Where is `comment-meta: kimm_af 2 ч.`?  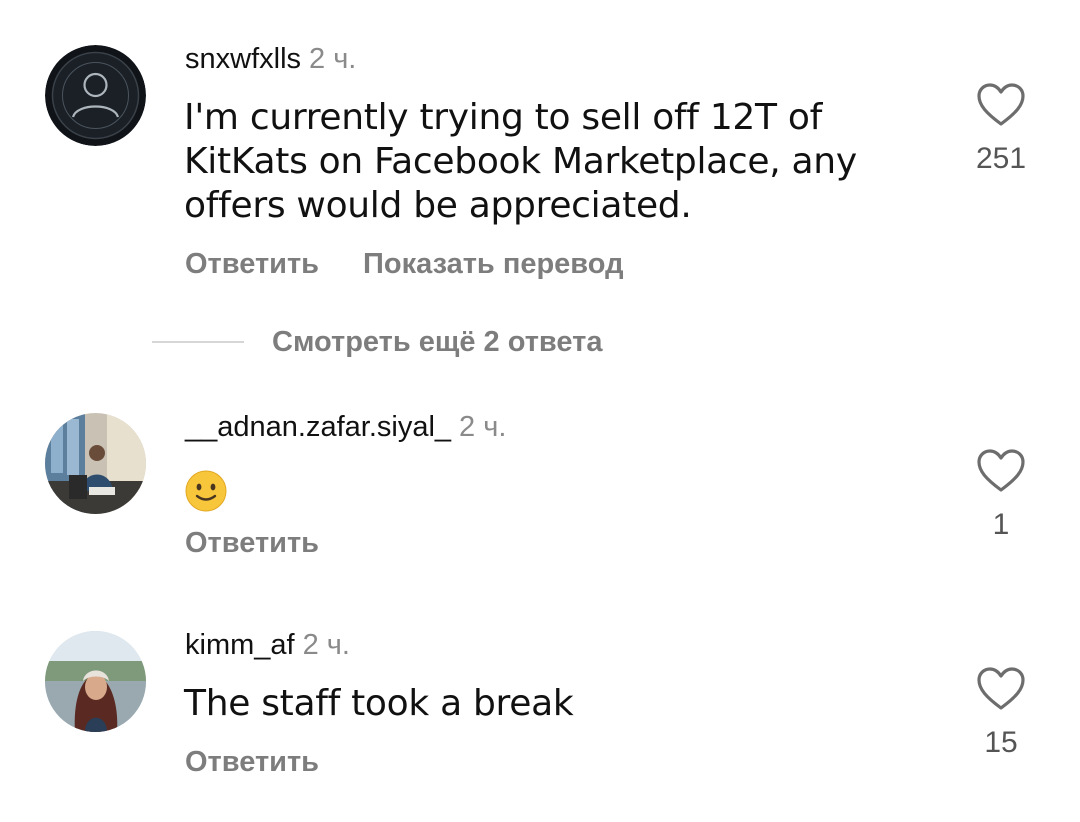
comment-meta: kimm_af 2 ч. is located at coordinates (267, 645).